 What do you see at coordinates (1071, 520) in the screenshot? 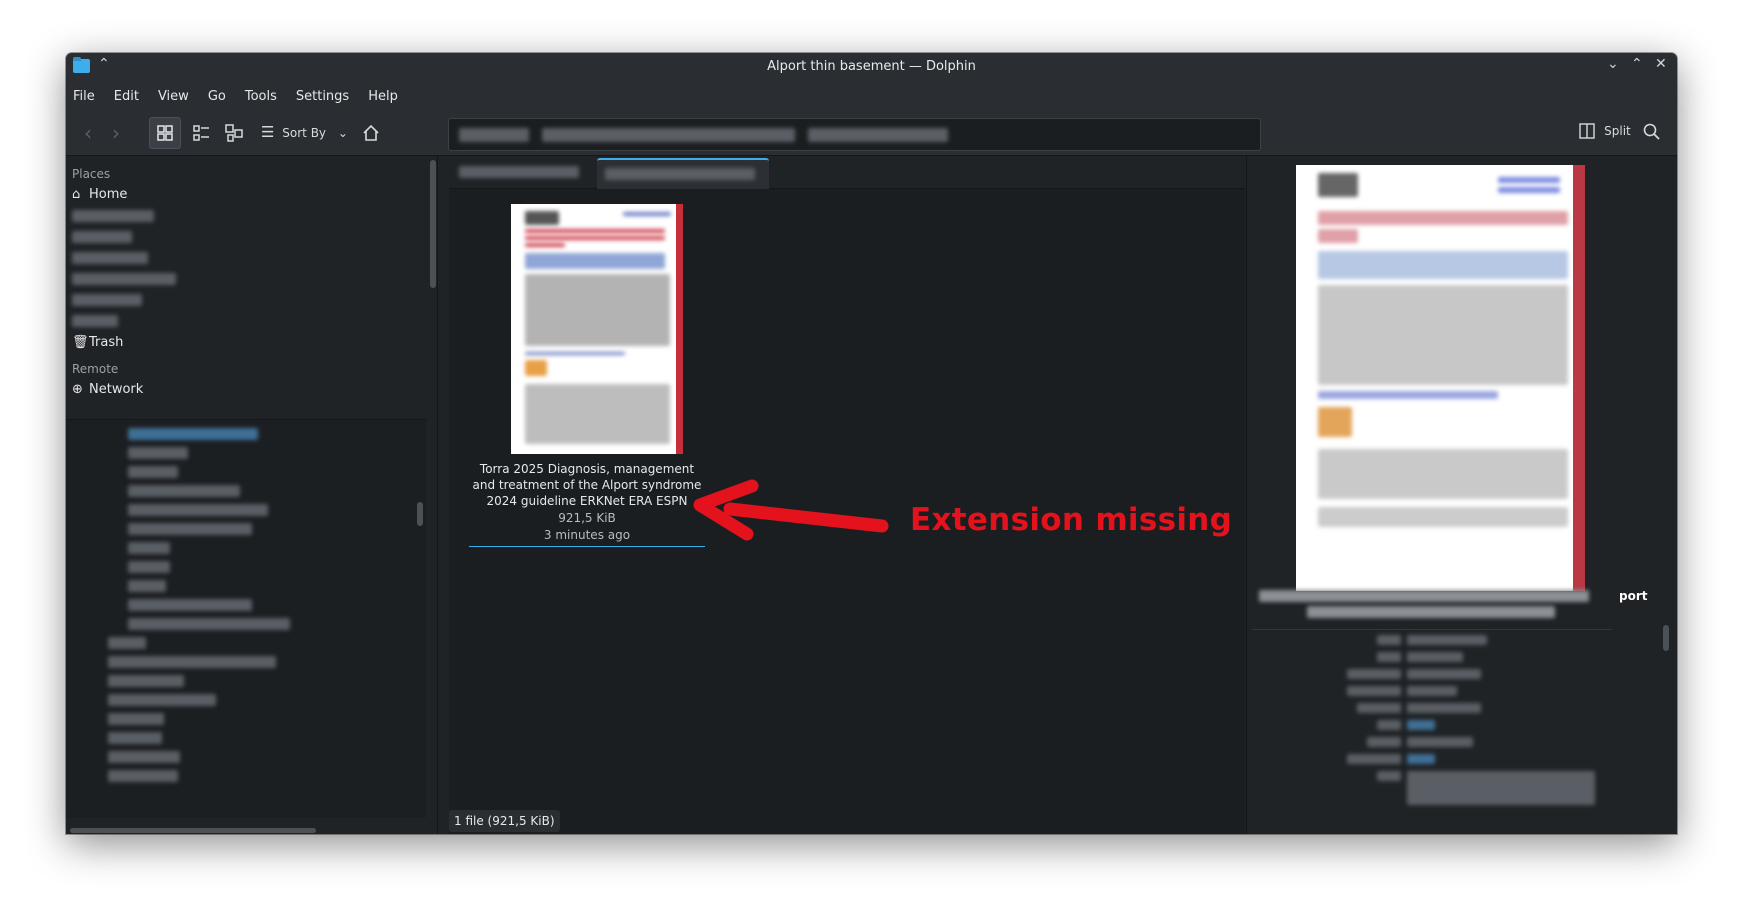
I see `annotation-label: Extension missing` at bounding box center [1071, 520].